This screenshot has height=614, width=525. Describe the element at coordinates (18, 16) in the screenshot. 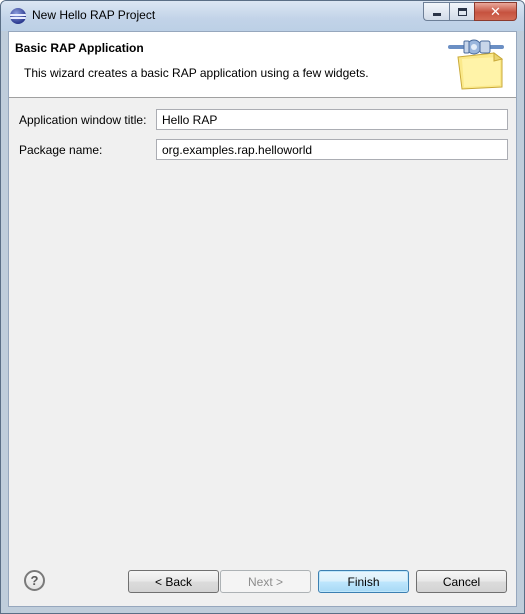

I see `eclipse-icon` at that location.